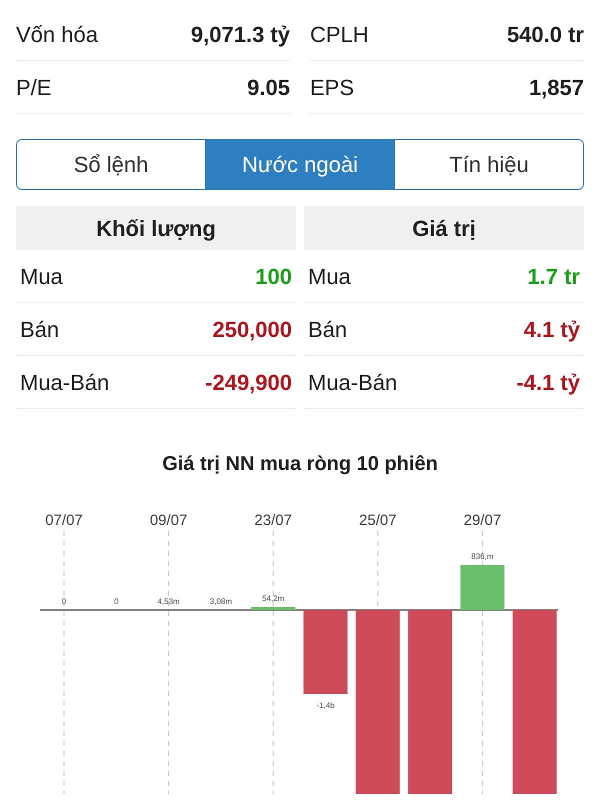 The width and height of the screenshot is (600, 800). Describe the element at coordinates (34, 88) in the screenshot. I see `stat-label: P/E` at that location.